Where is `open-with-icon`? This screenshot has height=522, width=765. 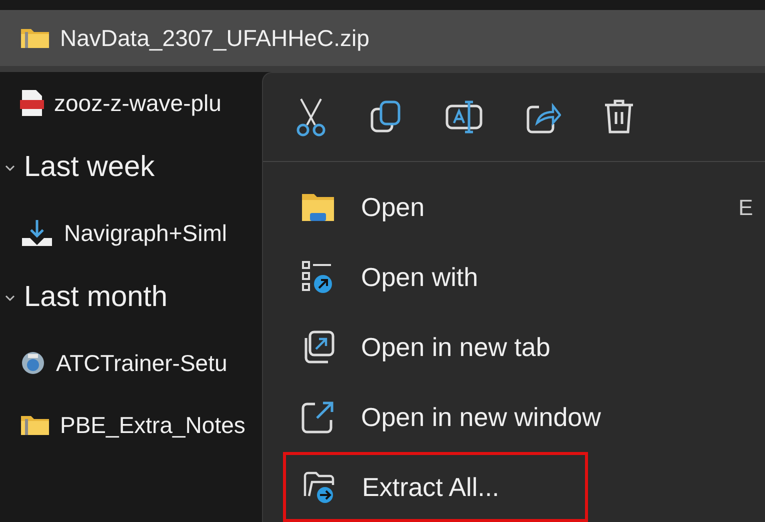
open-with-icon is located at coordinates (318, 277).